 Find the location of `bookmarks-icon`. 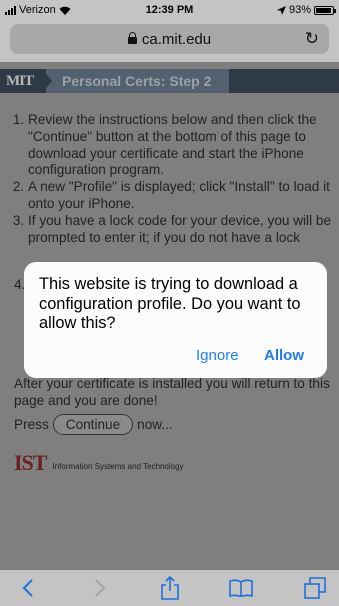

bookmarks-icon is located at coordinates (241, 588).